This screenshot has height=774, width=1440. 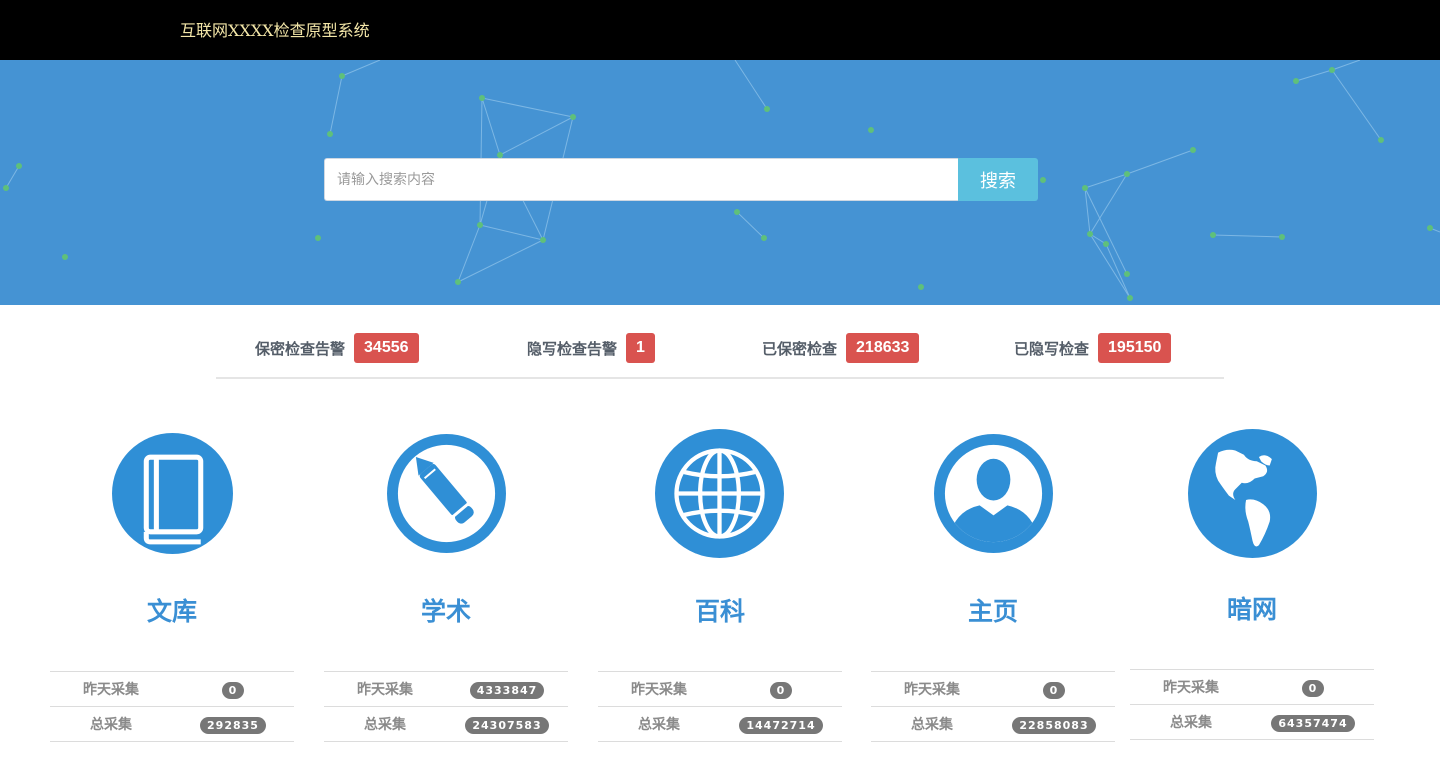 I want to click on total-count: 14472714, so click(x=781, y=725).